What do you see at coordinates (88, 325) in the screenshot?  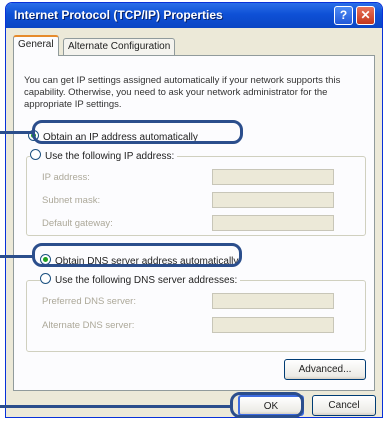 I see `alternate-dns-label: Alternate DNS server:` at bounding box center [88, 325].